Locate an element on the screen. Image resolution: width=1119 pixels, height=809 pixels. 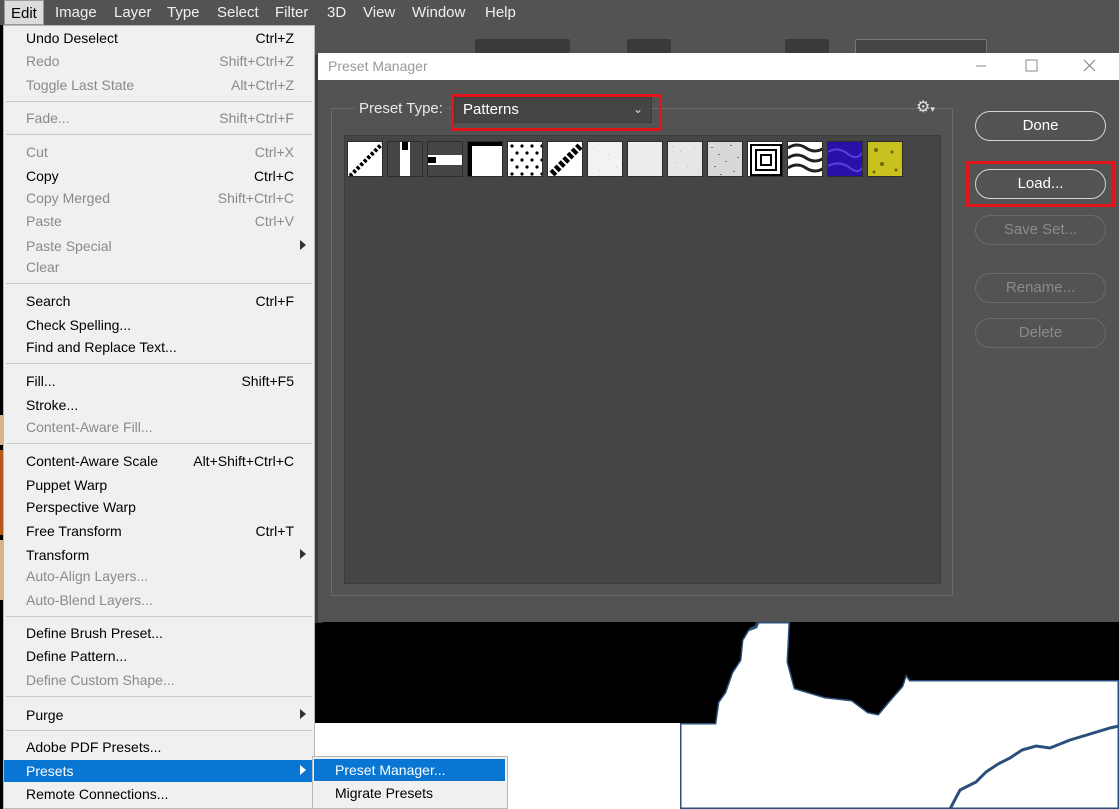
menu-item-label: Redo is located at coordinates (43, 61).